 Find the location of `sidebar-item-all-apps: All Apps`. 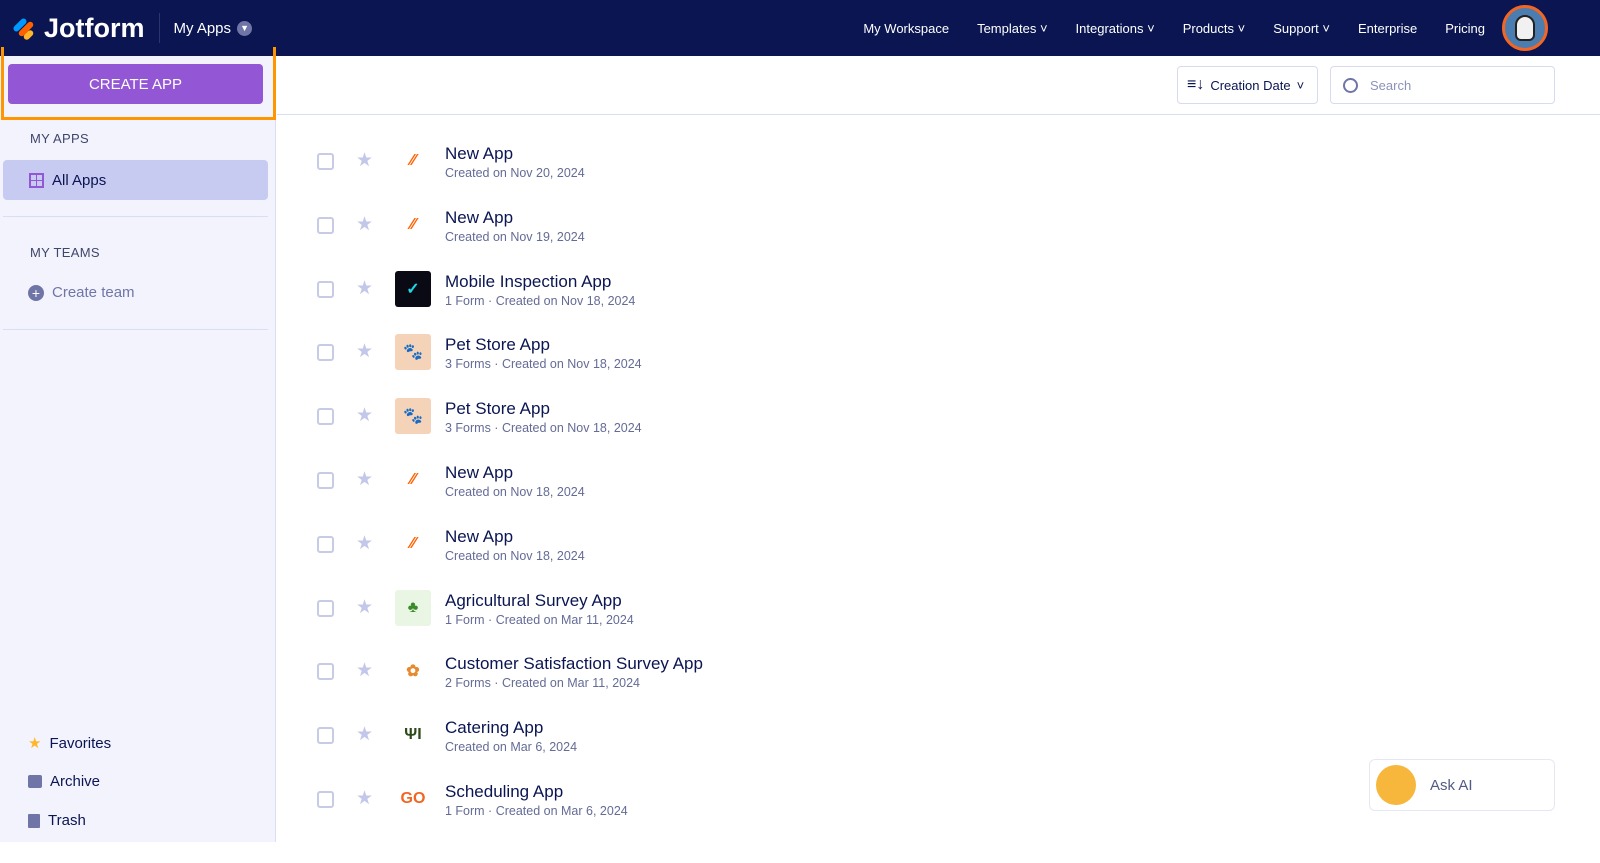

sidebar-item-all-apps: All Apps is located at coordinates (135, 180).